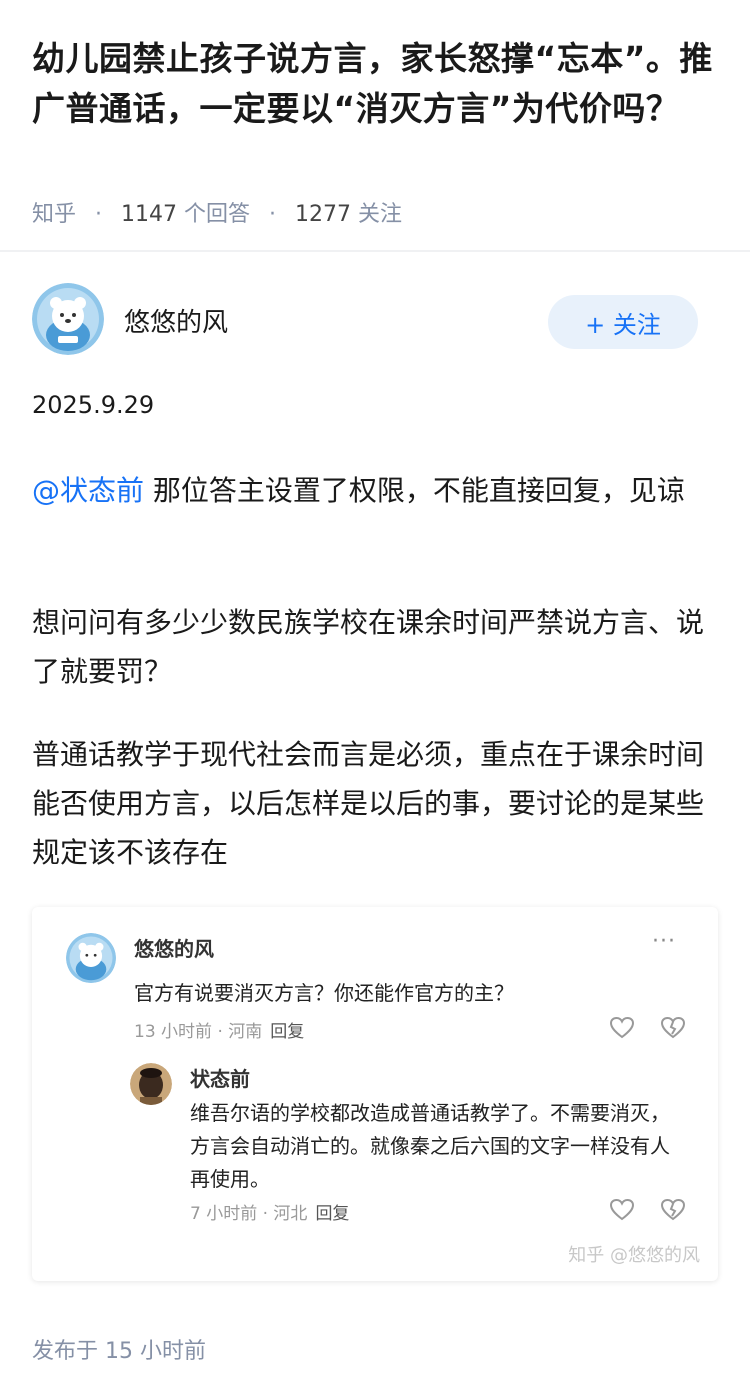 Image resolution: width=750 pixels, height=1398 pixels. Describe the element at coordinates (375, 251) in the screenshot. I see `divider` at that location.